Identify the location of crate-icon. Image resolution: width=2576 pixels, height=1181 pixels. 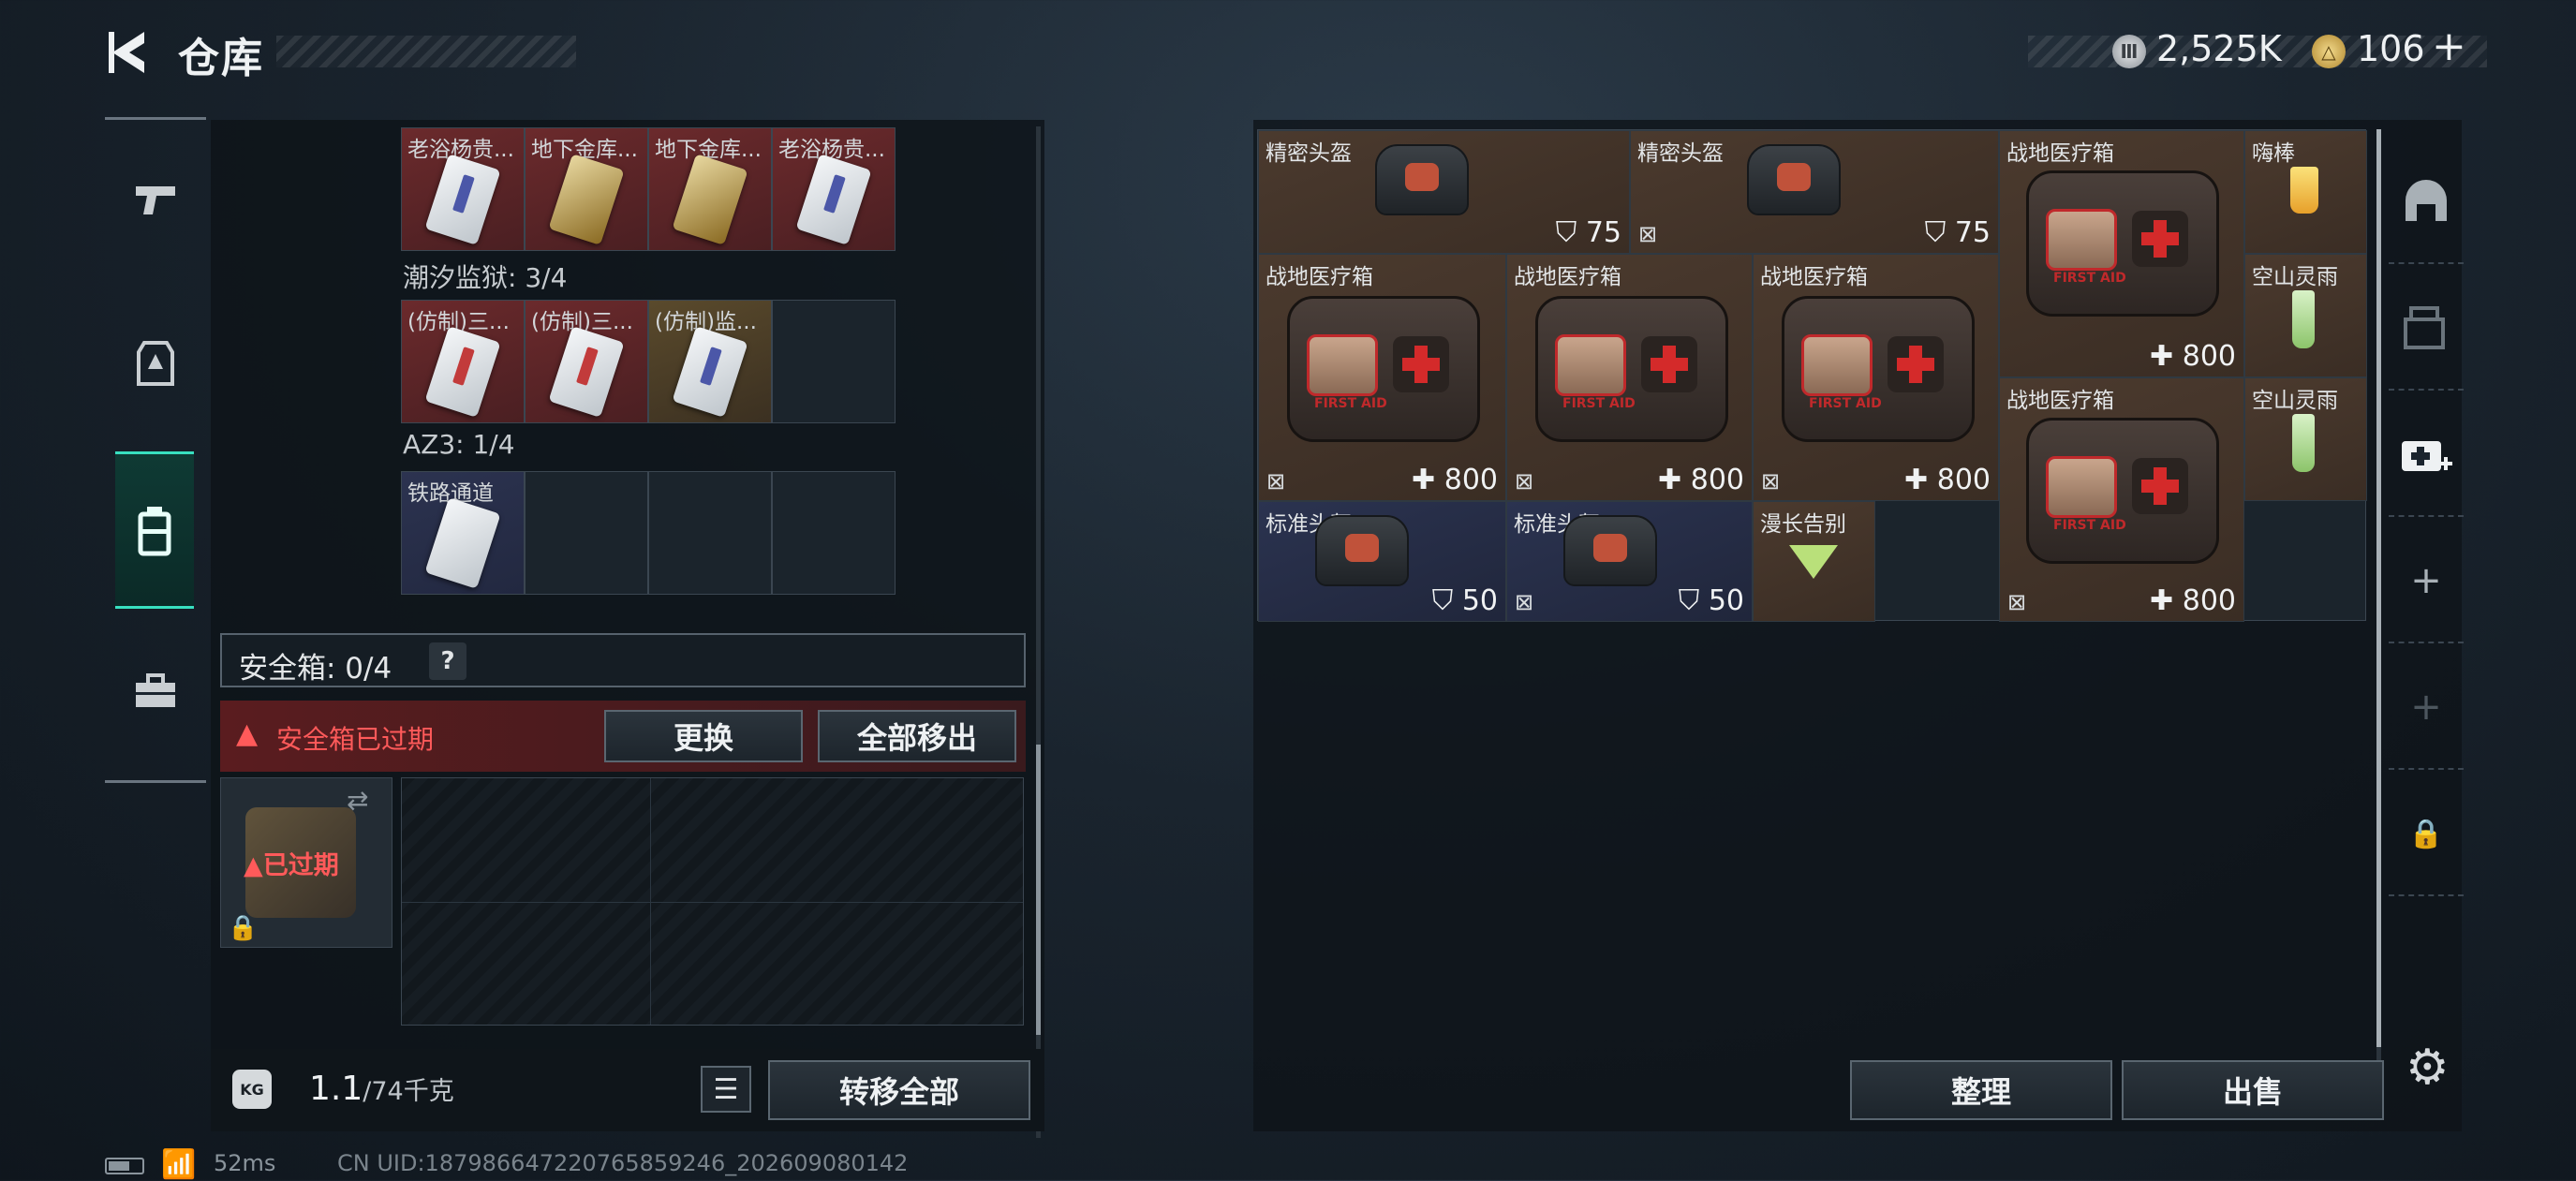
(2424, 327).